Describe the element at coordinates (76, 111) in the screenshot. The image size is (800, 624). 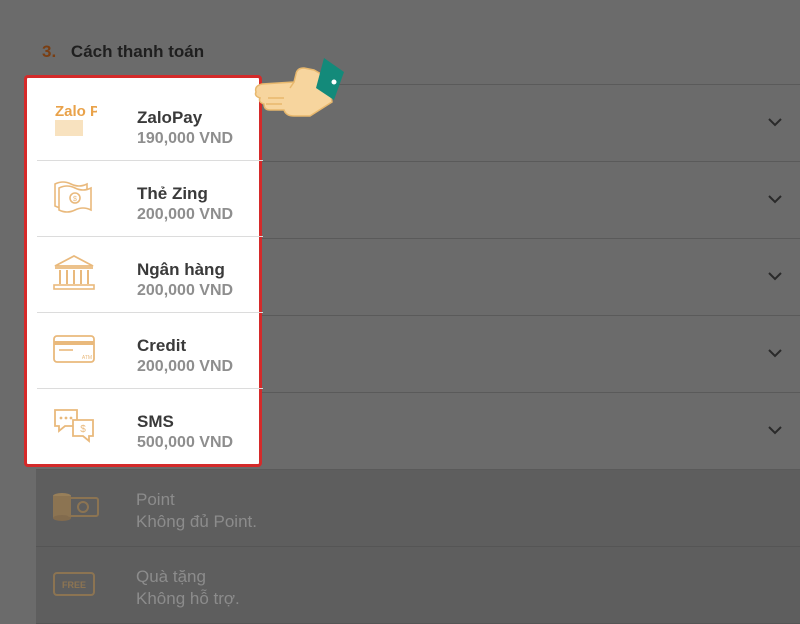
I see `zalopay-logo-text: Zalo Pay` at that location.